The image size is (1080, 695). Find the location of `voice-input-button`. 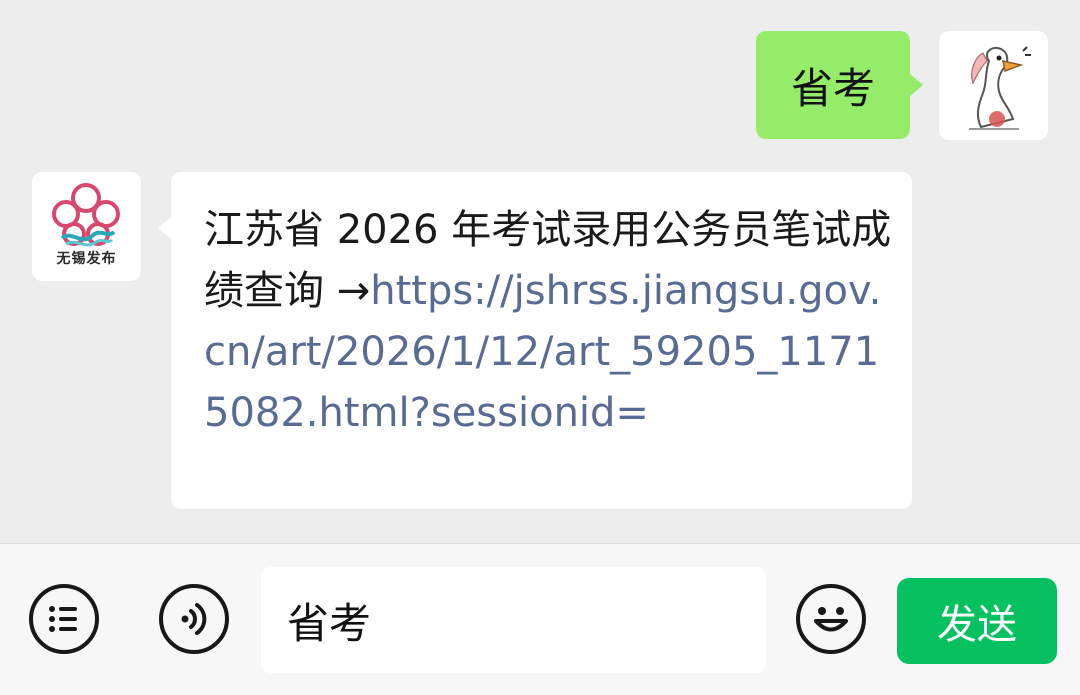

voice-input-button is located at coordinates (194, 619).